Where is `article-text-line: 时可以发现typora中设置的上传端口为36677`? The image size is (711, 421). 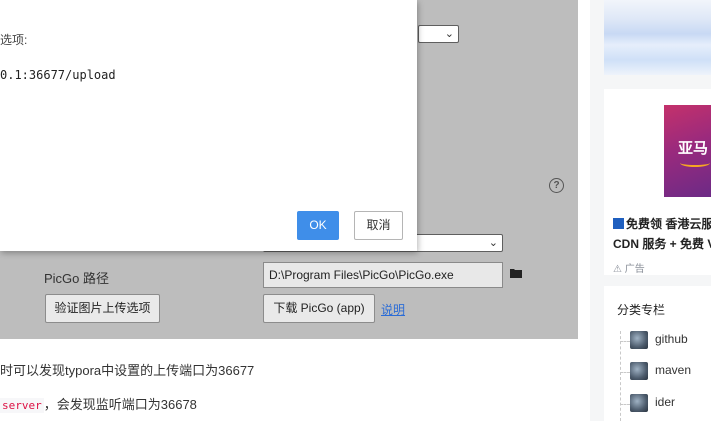 article-text-line: 时可以发现typora中设置的上传端口为36677 is located at coordinates (127, 370).